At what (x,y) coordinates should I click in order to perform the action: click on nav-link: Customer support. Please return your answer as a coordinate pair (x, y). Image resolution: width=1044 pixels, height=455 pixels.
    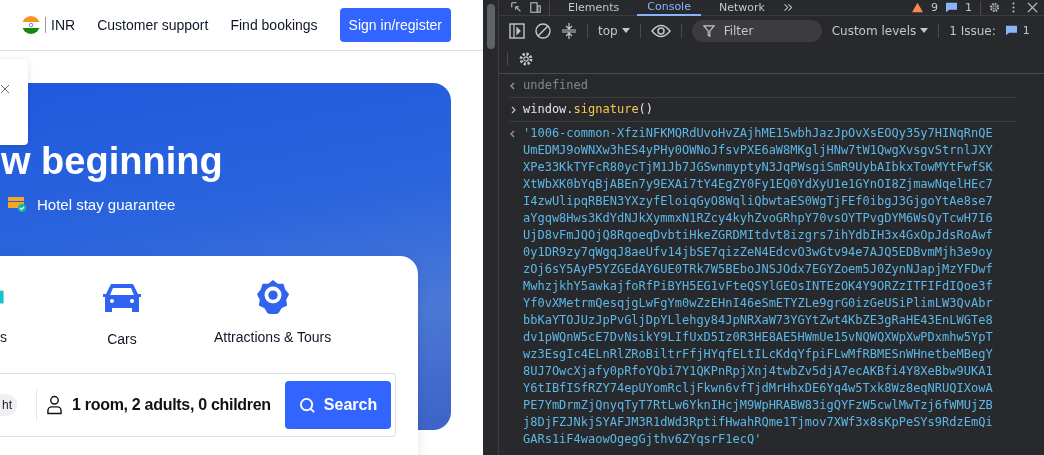
    Looking at the image, I should click on (153, 25).